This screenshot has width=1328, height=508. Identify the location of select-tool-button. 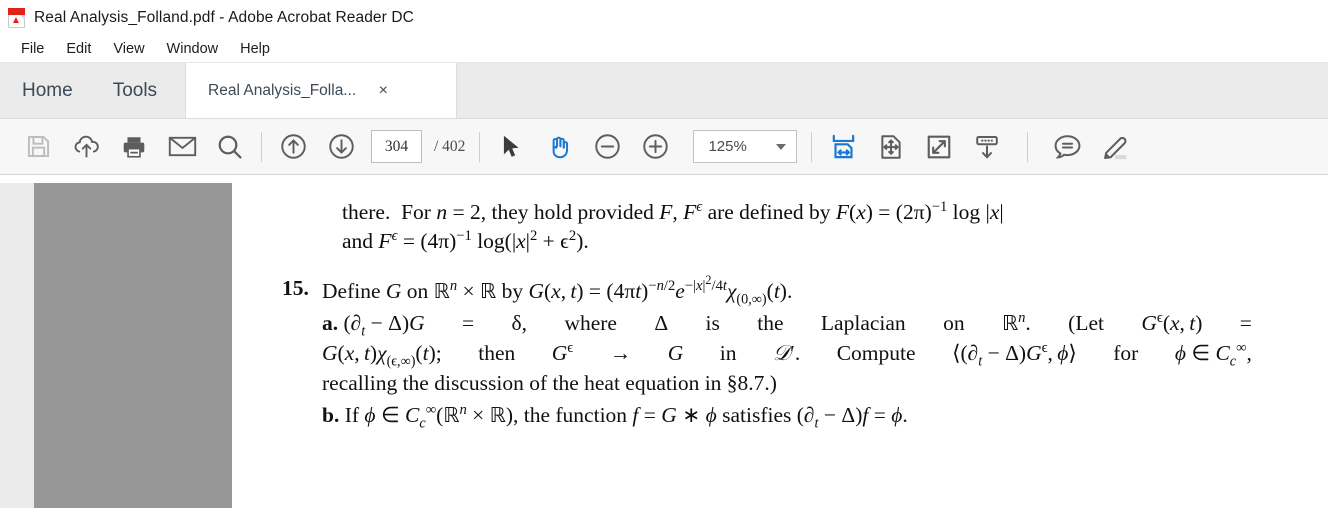
(511, 147).